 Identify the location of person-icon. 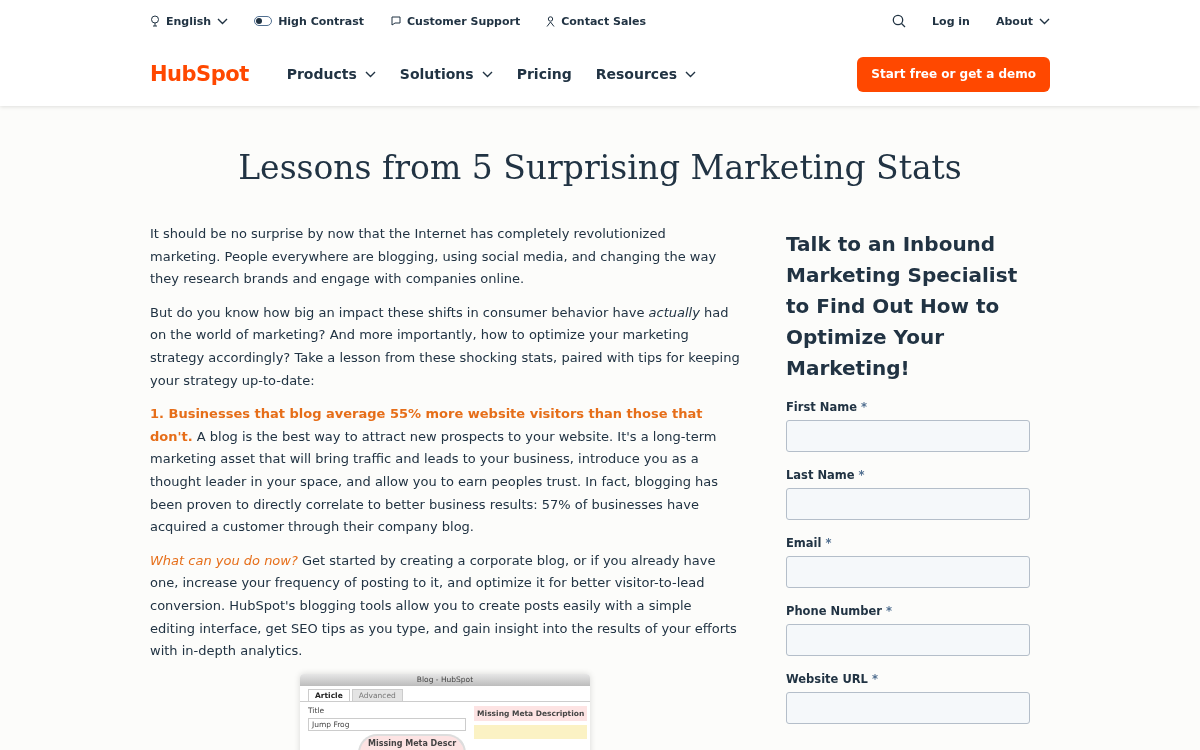
(551, 21).